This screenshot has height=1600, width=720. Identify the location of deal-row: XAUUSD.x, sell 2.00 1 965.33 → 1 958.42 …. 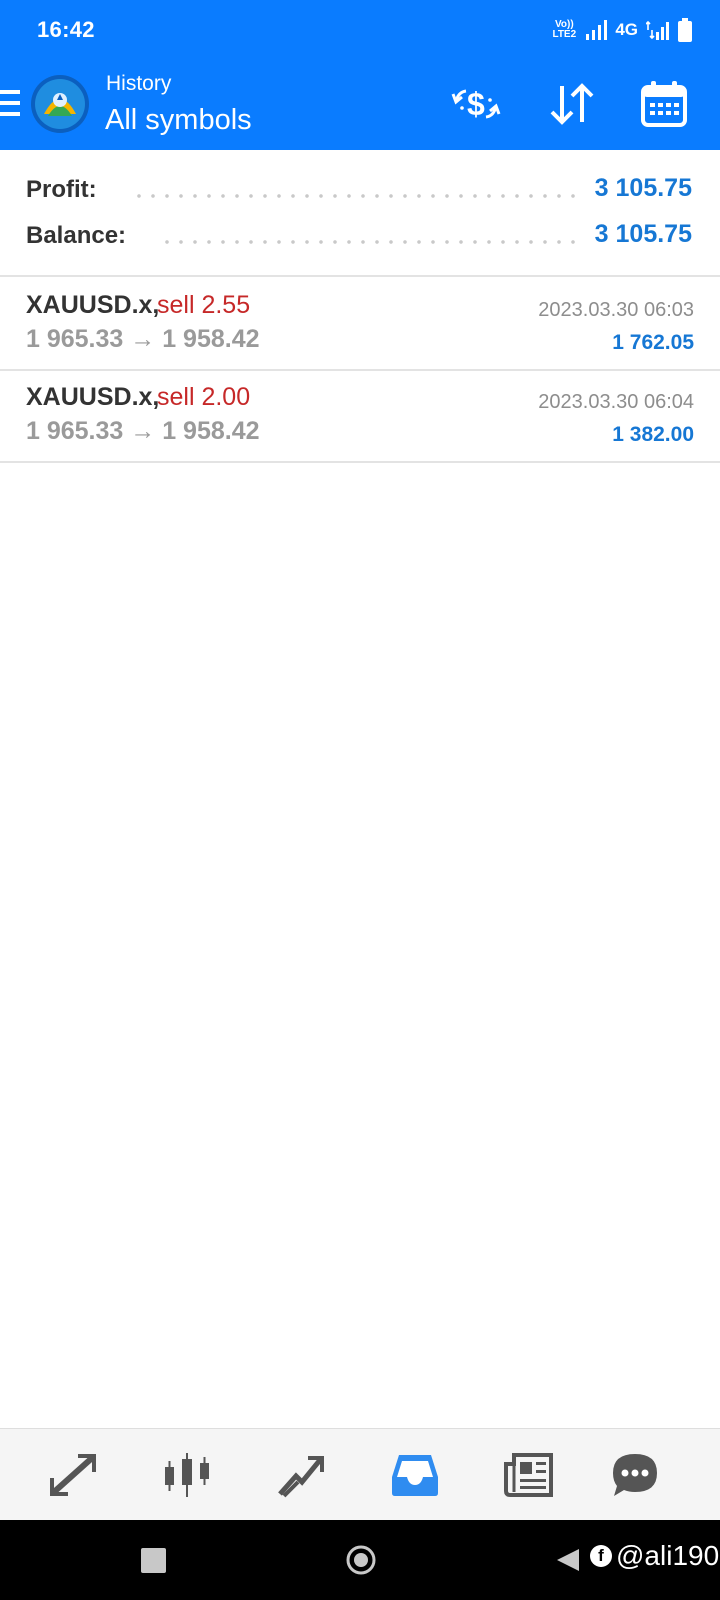
(360, 417).